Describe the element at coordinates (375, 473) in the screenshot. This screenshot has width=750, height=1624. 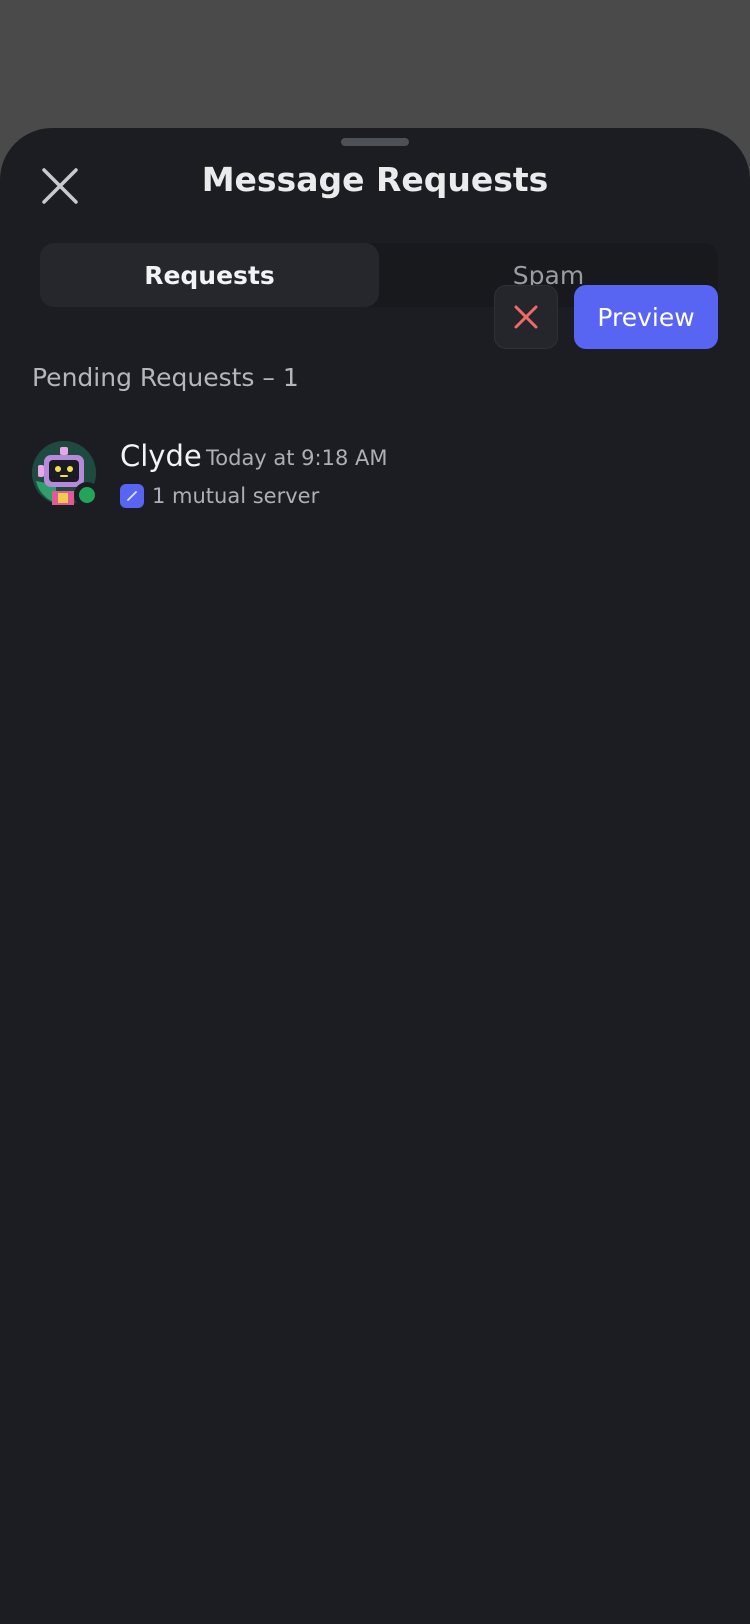
I see `request-item: Clyde Today at 9:18 AM 1 mutual server` at that location.